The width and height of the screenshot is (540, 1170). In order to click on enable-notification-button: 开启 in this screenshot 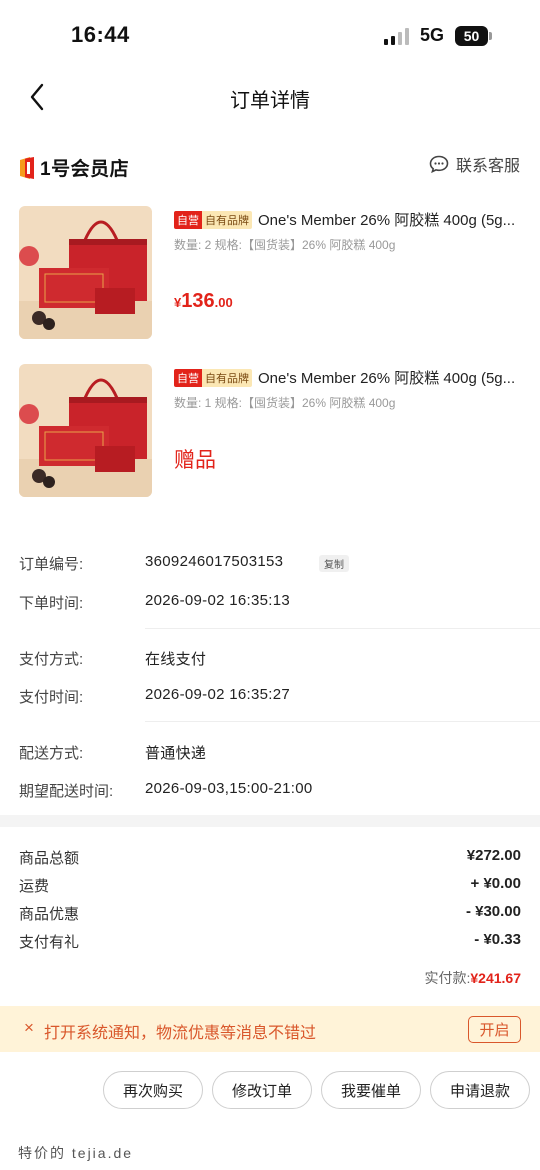, I will do `click(494, 1029)`.